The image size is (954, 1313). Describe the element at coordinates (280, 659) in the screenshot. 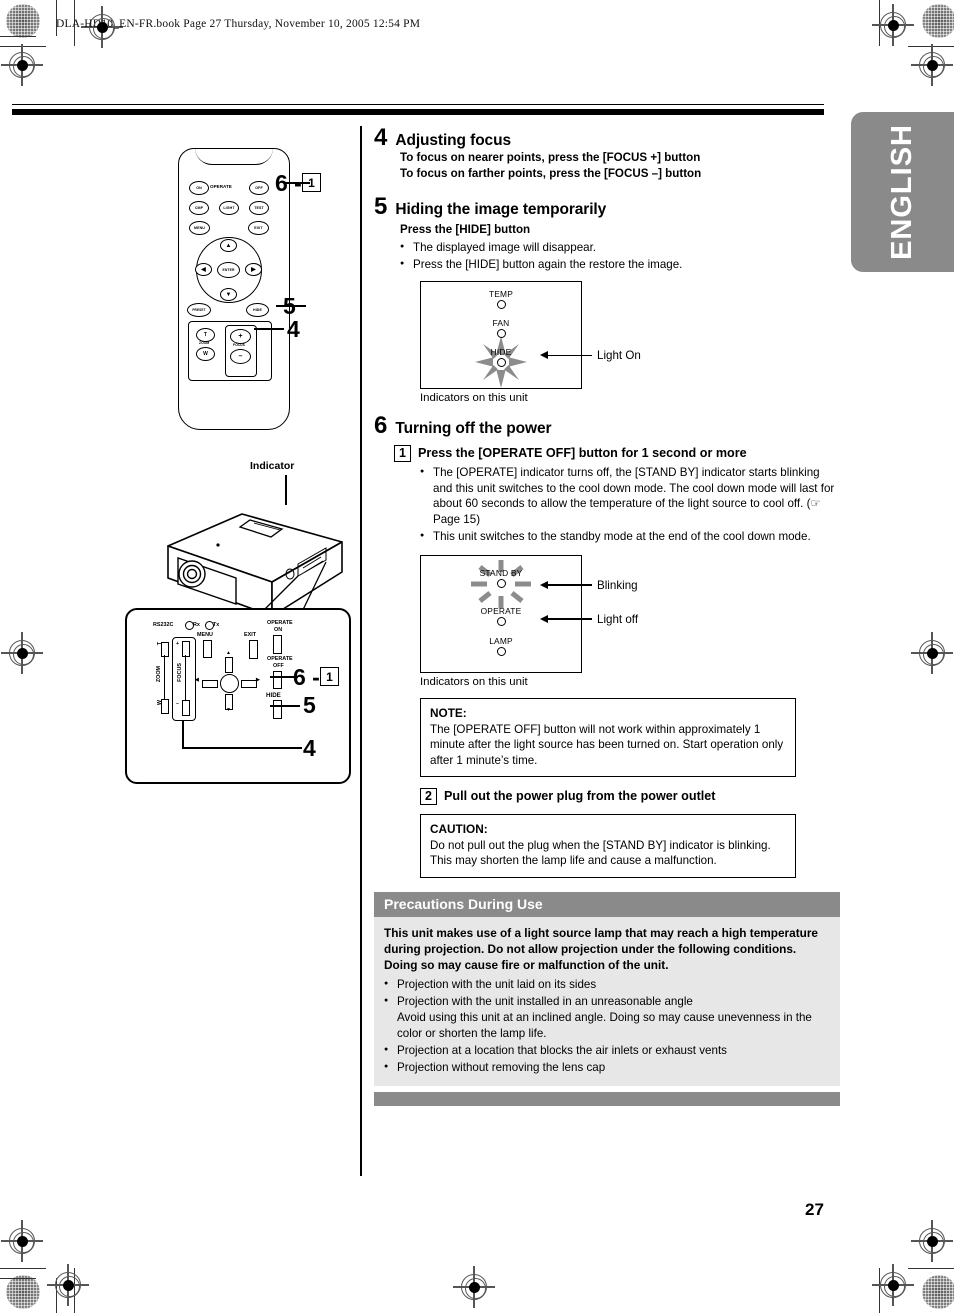

I see `panel-label-operate-off-line1: OPERATE` at that location.